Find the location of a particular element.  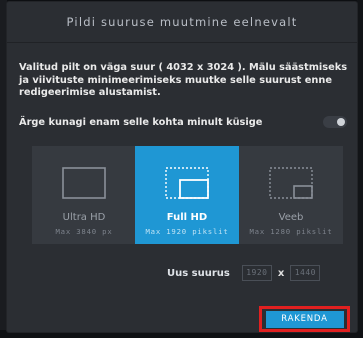

background-panel-left is located at coordinates (3, 169).